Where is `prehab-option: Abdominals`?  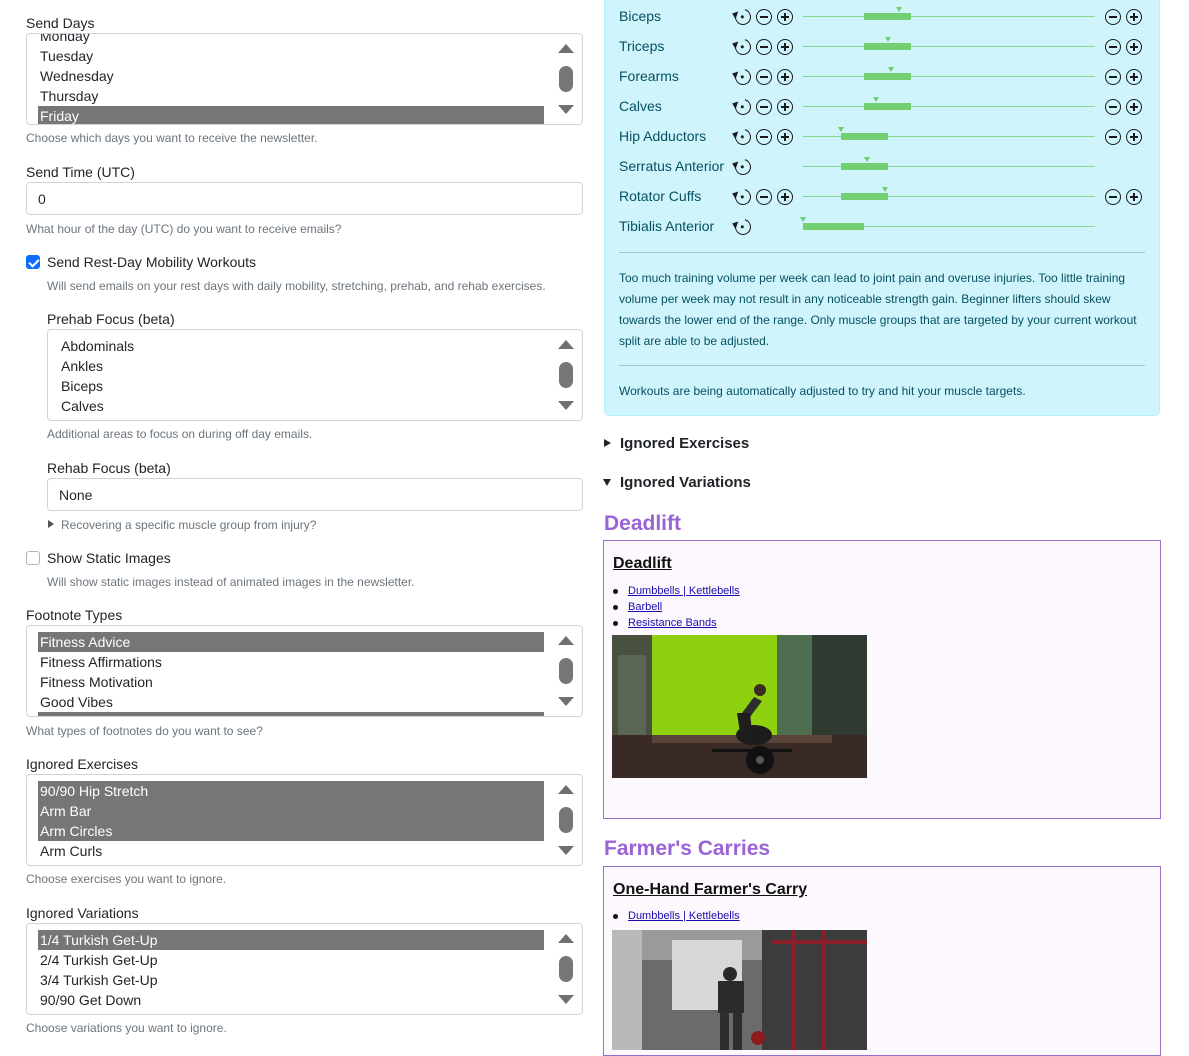
prehab-option: Abdominals is located at coordinates (301, 346).